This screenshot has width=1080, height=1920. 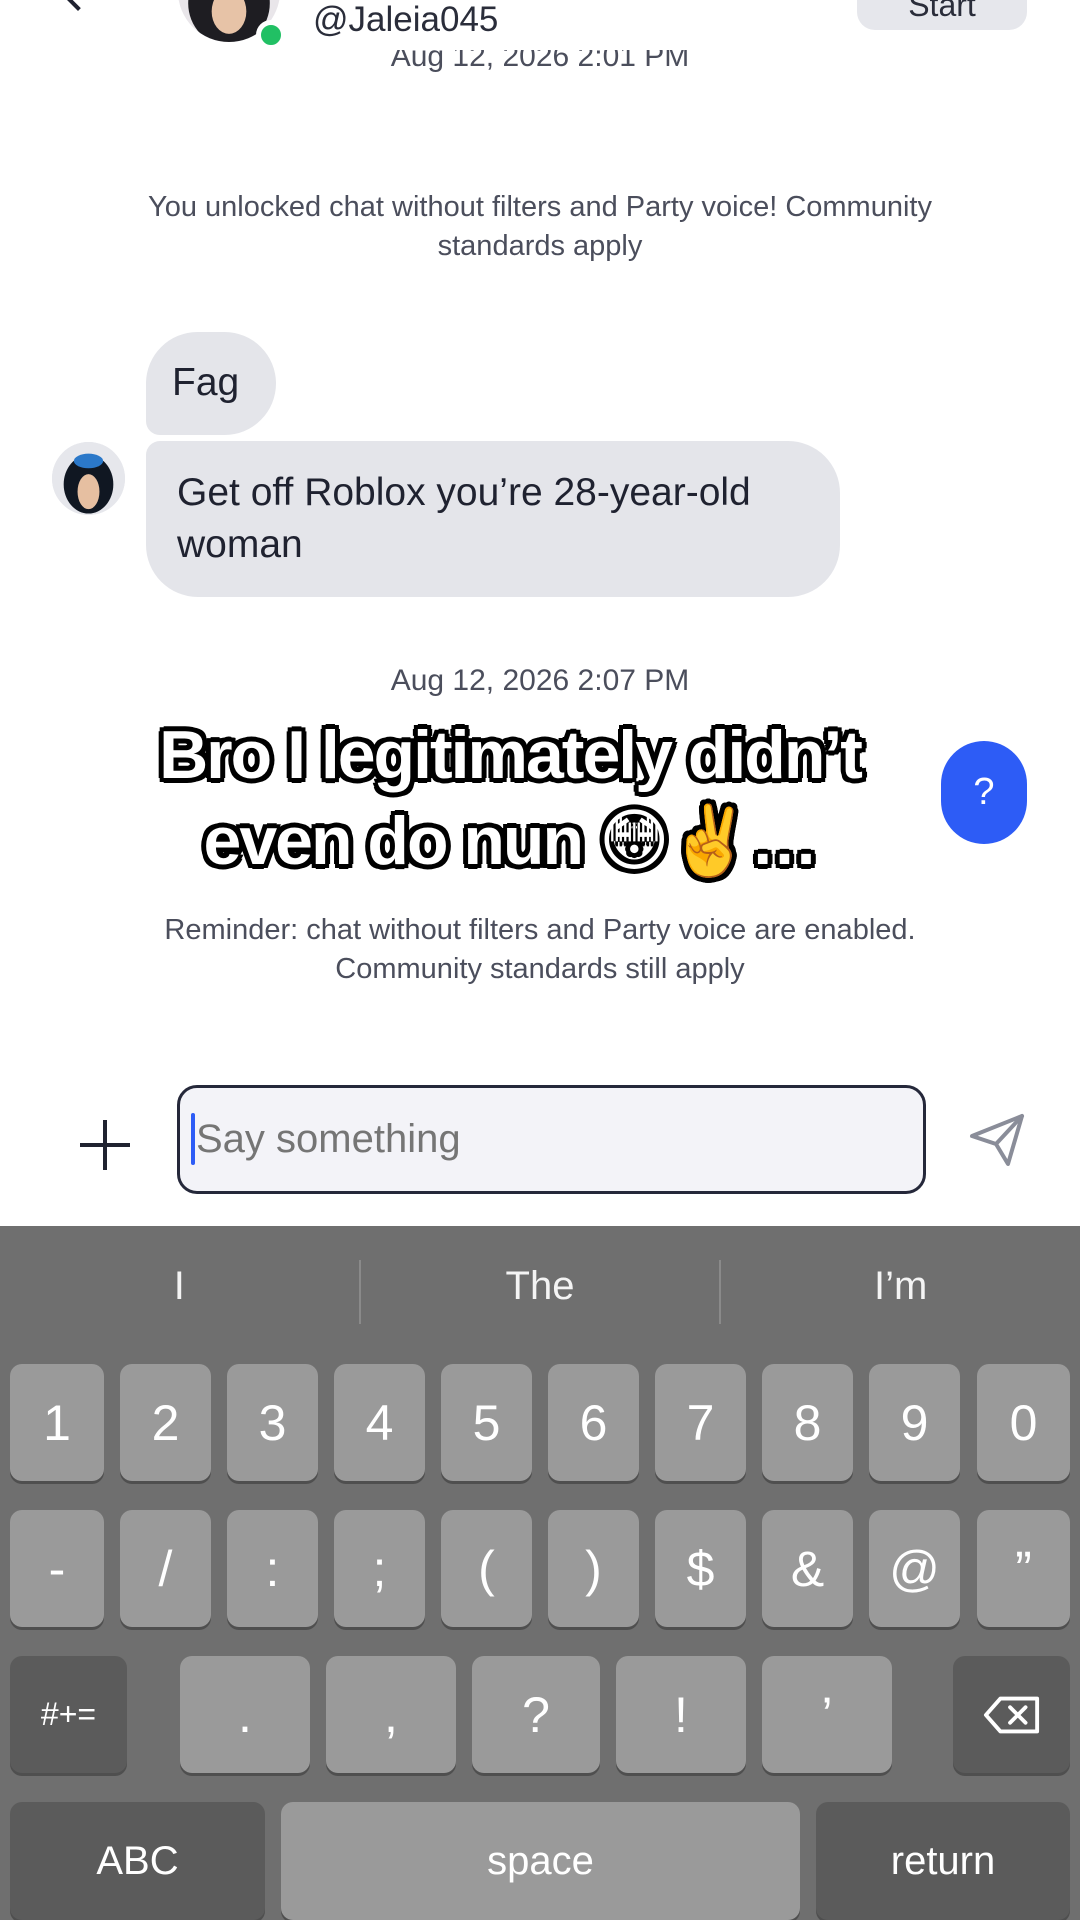 What do you see at coordinates (1023, 1568) in the screenshot?
I see `key-quote: ”` at bounding box center [1023, 1568].